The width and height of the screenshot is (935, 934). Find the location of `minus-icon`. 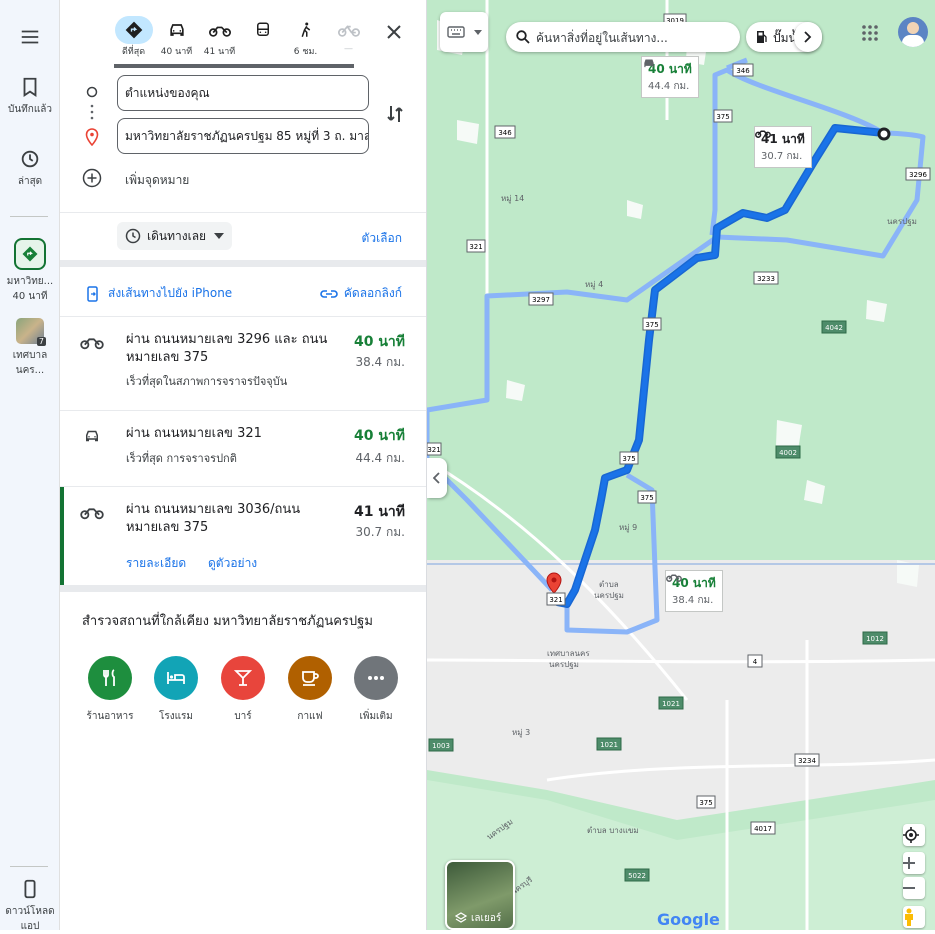

minus-icon is located at coordinates (909, 888).